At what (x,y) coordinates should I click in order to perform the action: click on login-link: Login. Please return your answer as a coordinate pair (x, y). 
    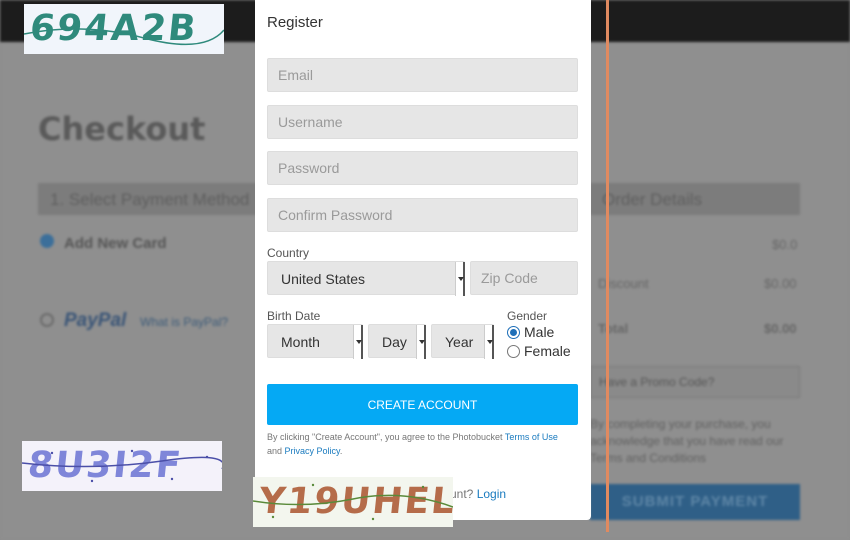
    Looking at the image, I should click on (491, 494).